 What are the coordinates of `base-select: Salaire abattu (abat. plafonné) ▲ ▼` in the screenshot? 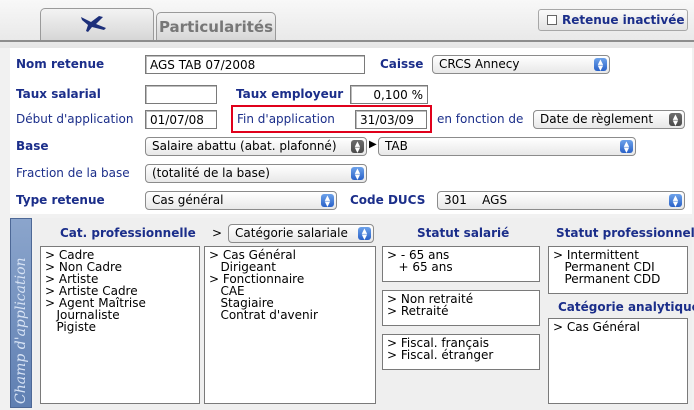 It's located at (256, 146).